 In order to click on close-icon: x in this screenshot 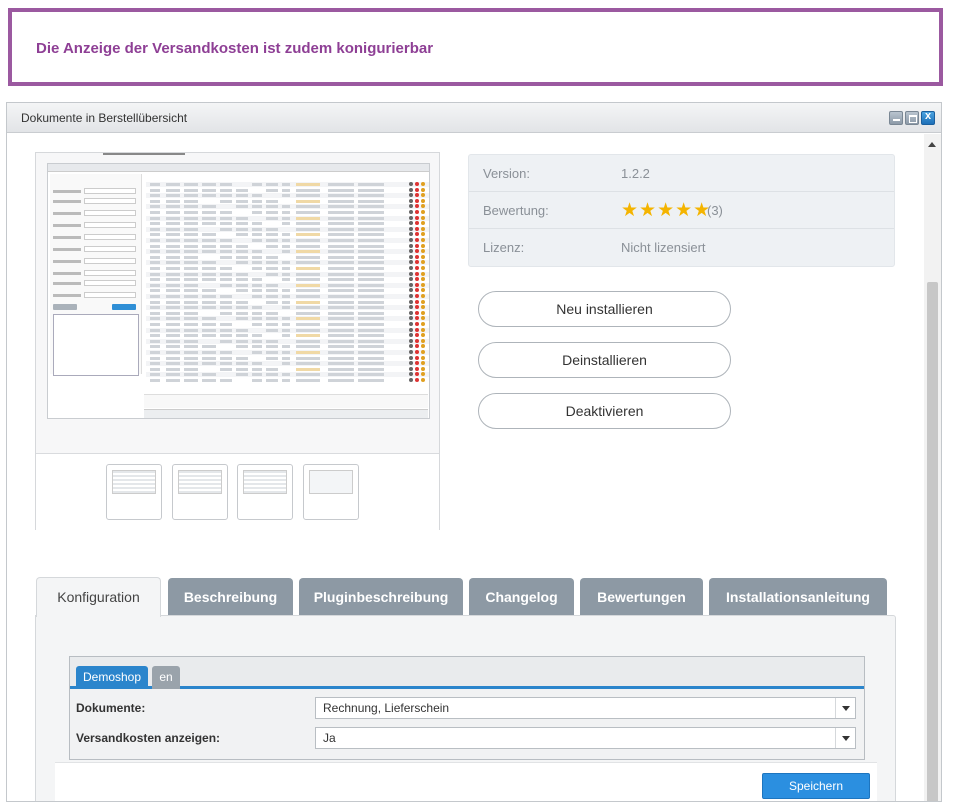, I will do `click(928, 117)`.